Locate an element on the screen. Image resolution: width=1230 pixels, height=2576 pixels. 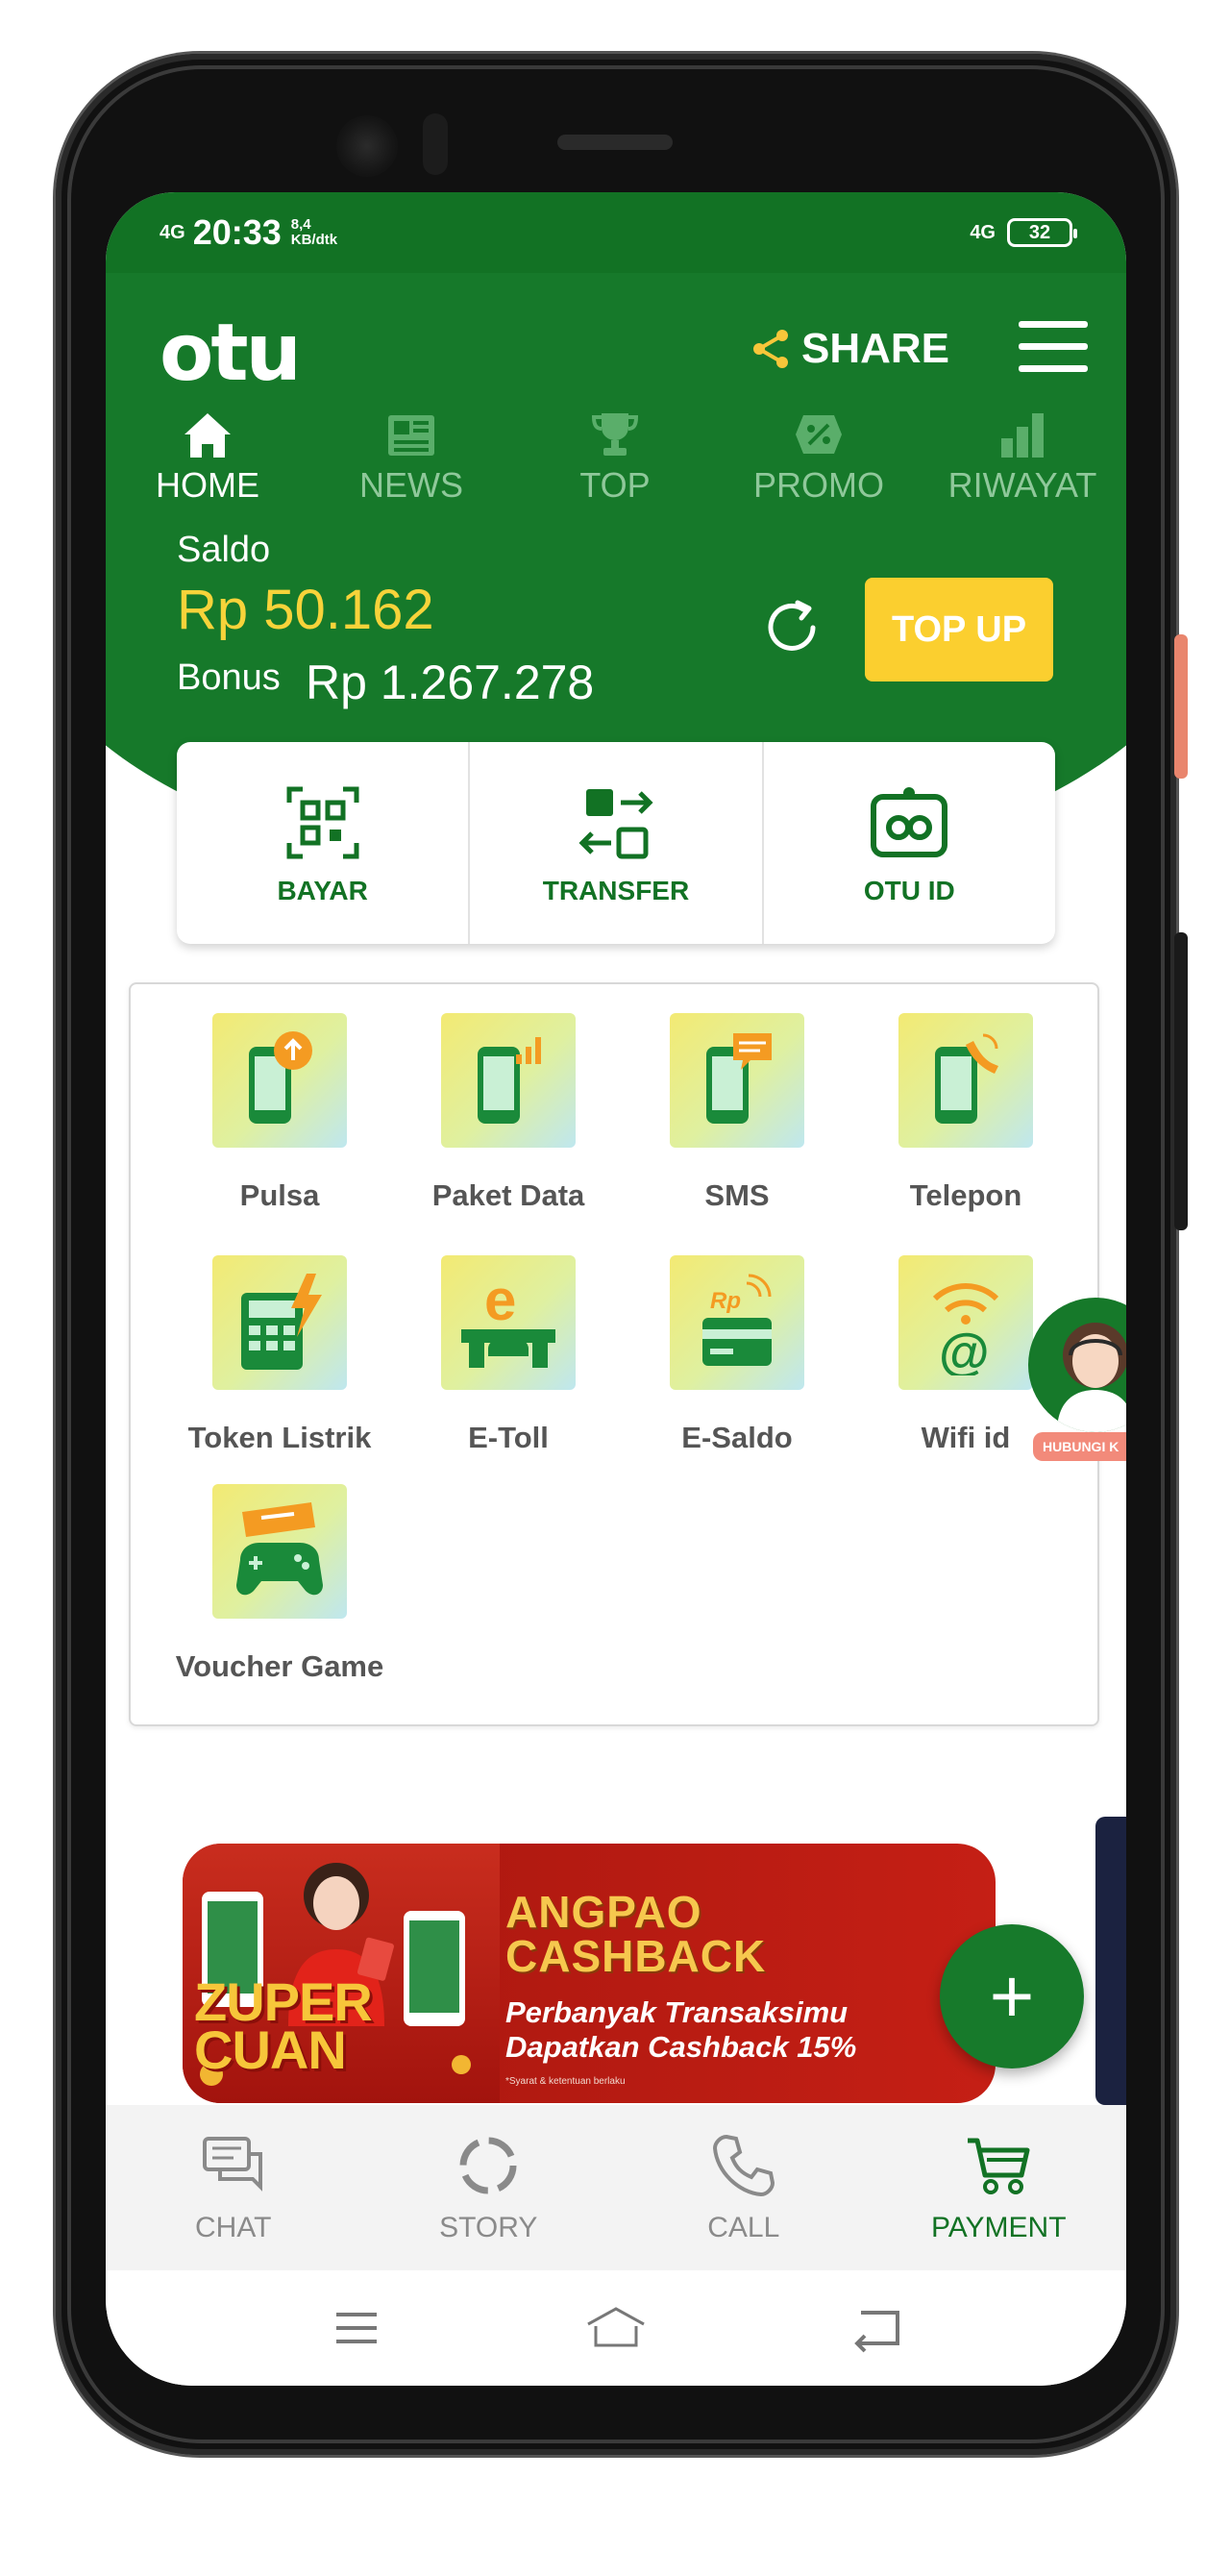
nav-chat: CHAT is located at coordinates (234, 2188).